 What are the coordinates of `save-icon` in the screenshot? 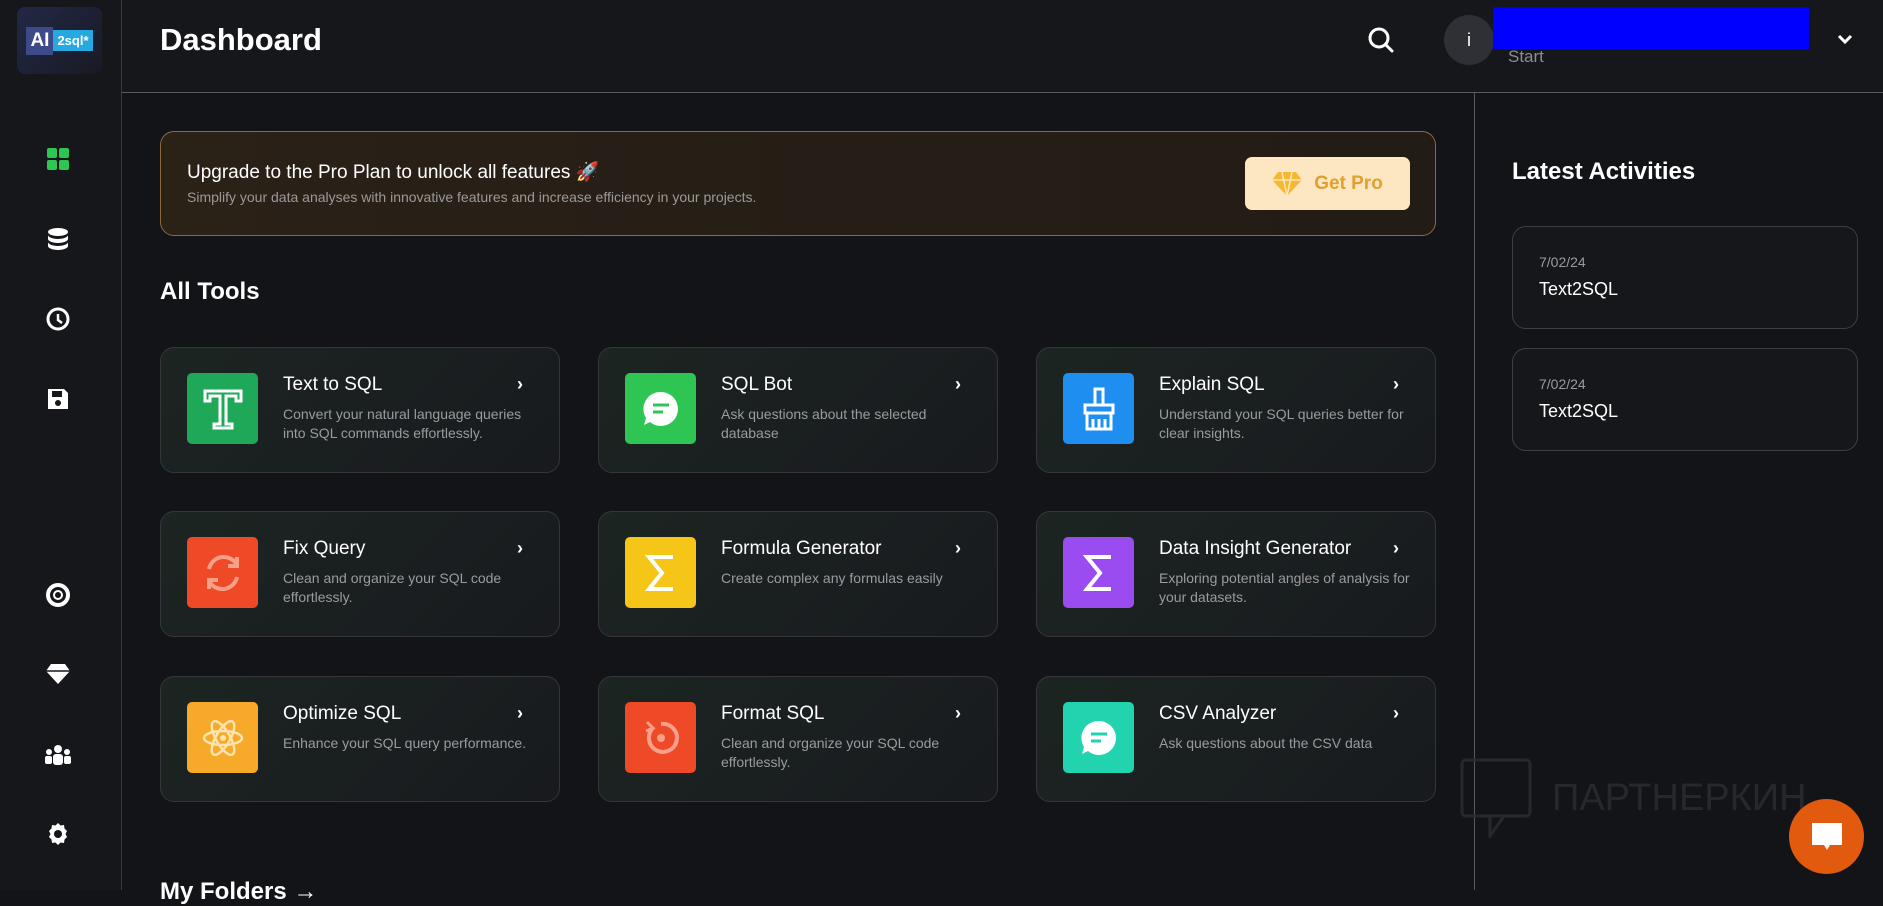 It's located at (58, 399).